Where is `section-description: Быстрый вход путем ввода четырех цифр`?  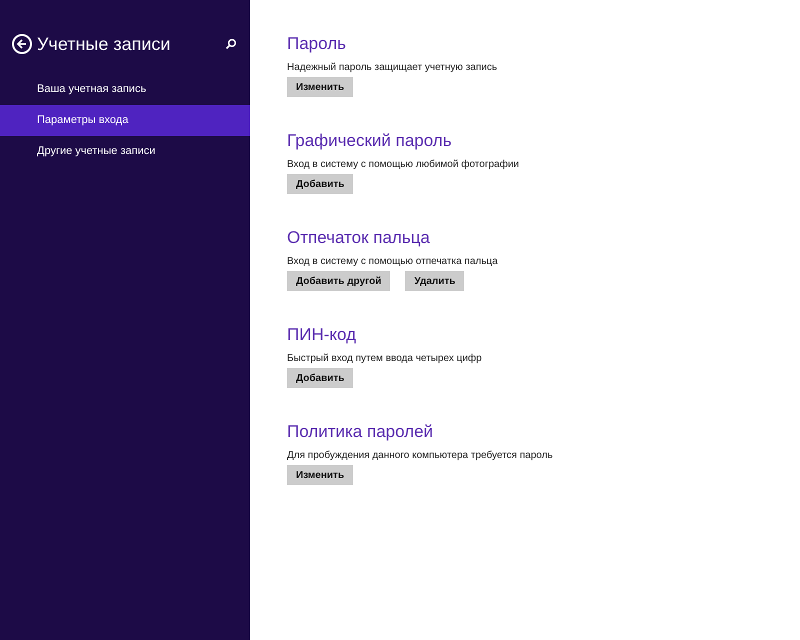
section-description: Быстрый вход путем ввода четырех цифр is located at coordinates (385, 358).